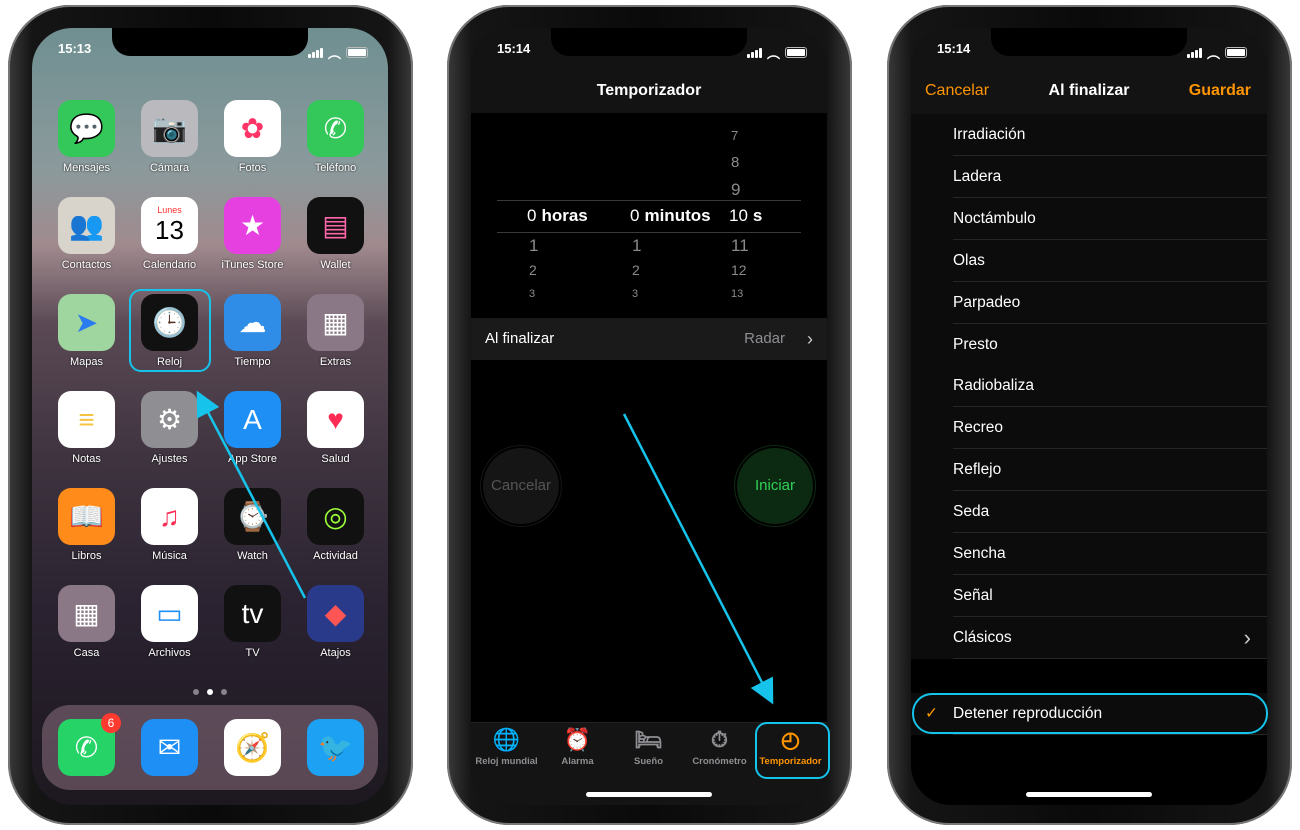 This screenshot has height=830, width=1300. Describe the element at coordinates (977, 176) in the screenshot. I see `sound-label: Ladera` at that location.